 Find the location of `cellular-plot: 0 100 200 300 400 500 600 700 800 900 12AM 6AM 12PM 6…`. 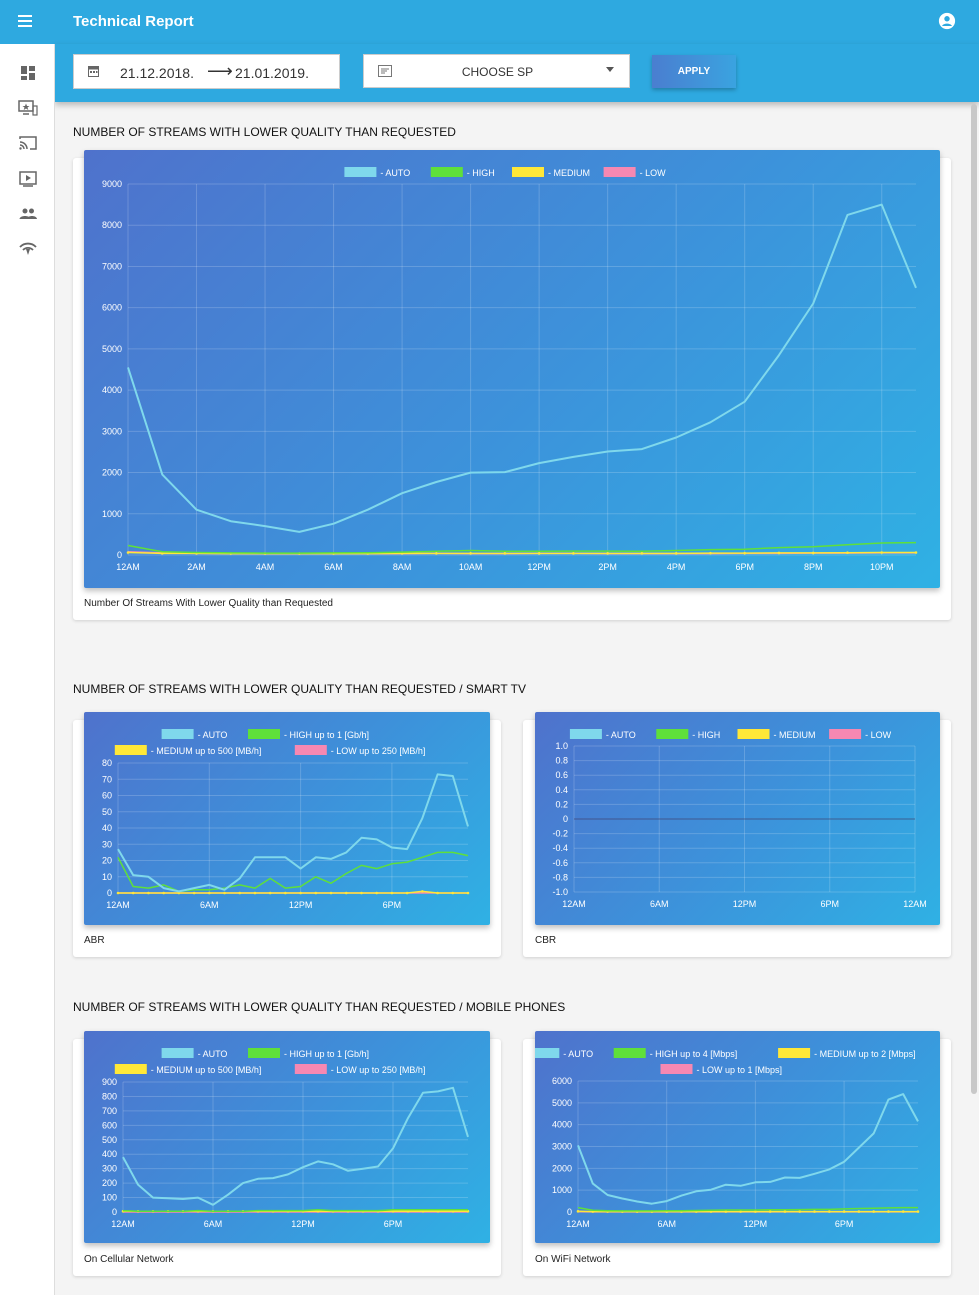

cellular-plot: 0 100 200 300 400 500 600 700 800 900 12AM 6AM 12PM 6… is located at coordinates (286, 1138).